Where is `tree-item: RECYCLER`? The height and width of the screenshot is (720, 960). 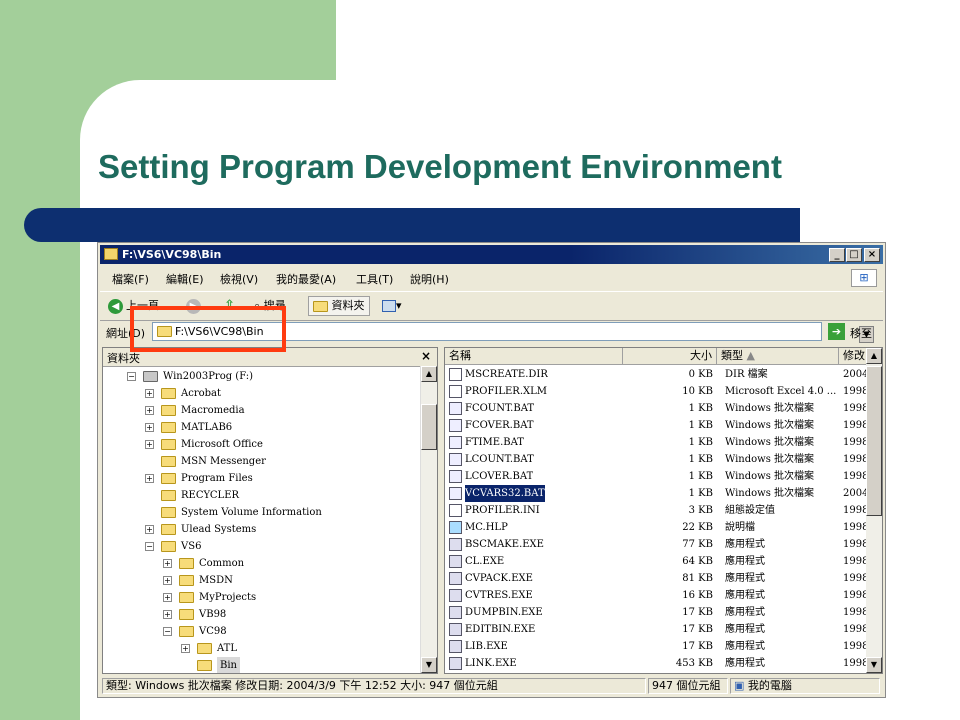 tree-item: RECYCLER is located at coordinates (263, 495).